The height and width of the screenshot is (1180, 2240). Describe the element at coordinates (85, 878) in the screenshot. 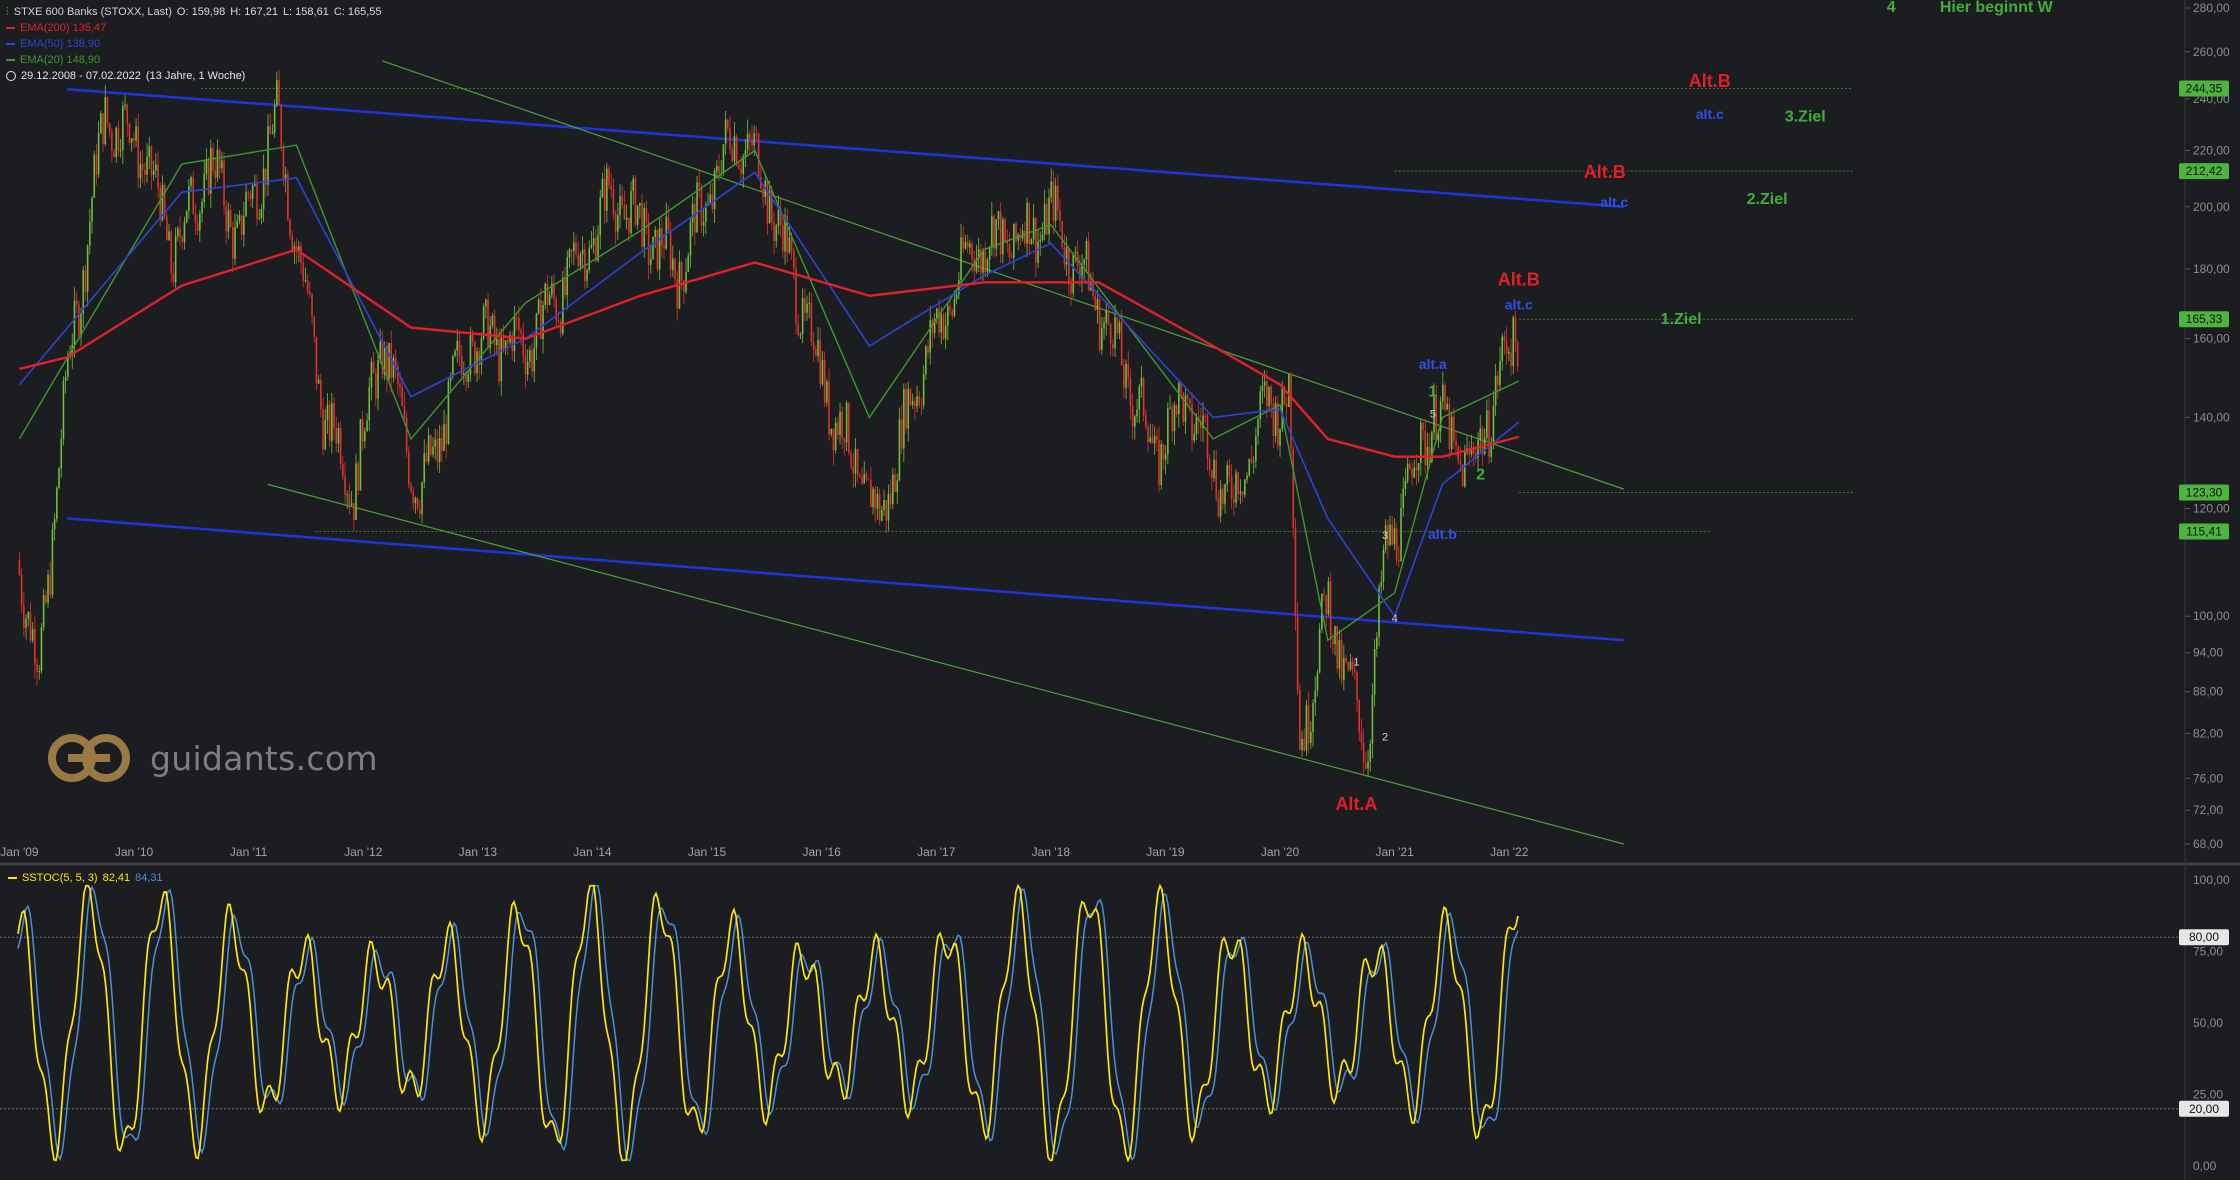

I see `stoch-legend: SSTOC(5, 5, 3) 82,41 84,31` at that location.